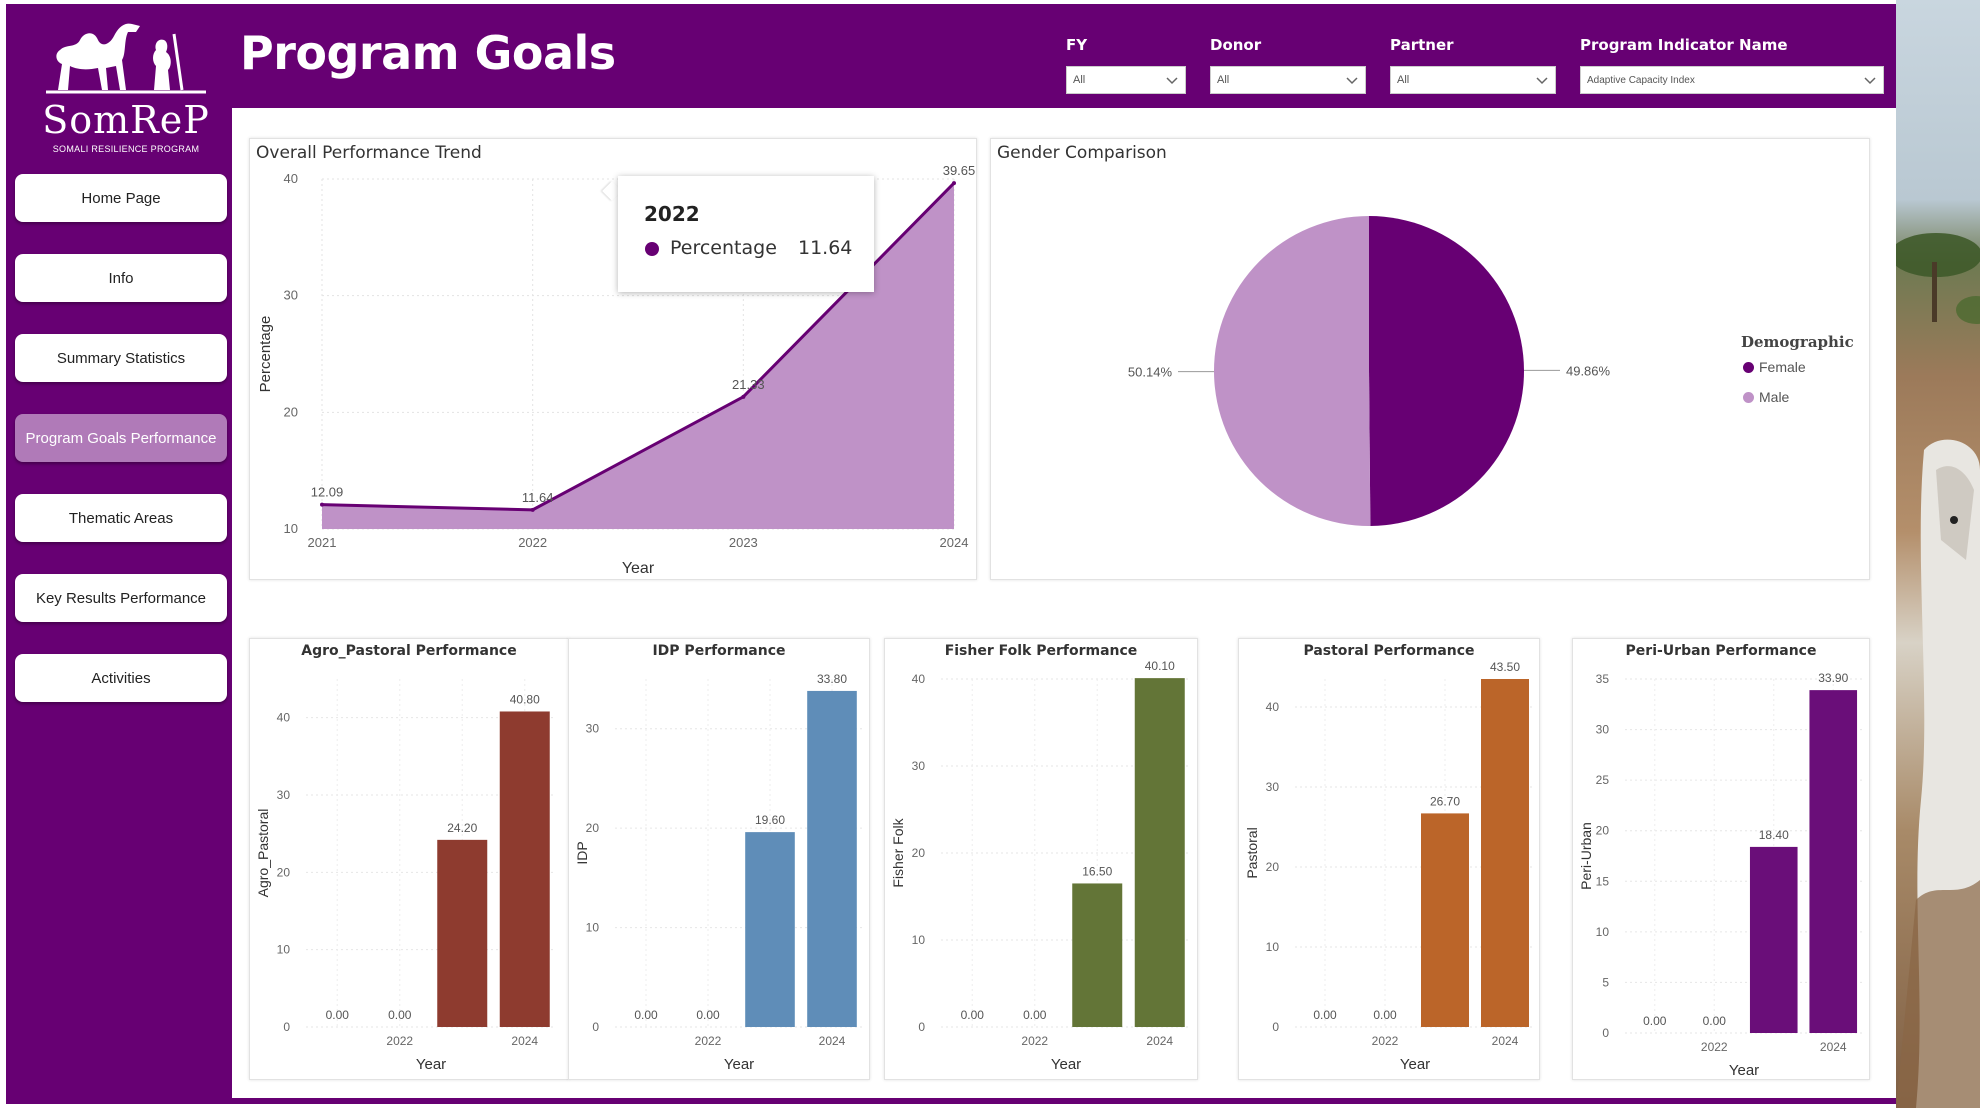  What do you see at coordinates (1288, 65) in the screenshot?
I see `filter-donor: Donor All` at bounding box center [1288, 65].